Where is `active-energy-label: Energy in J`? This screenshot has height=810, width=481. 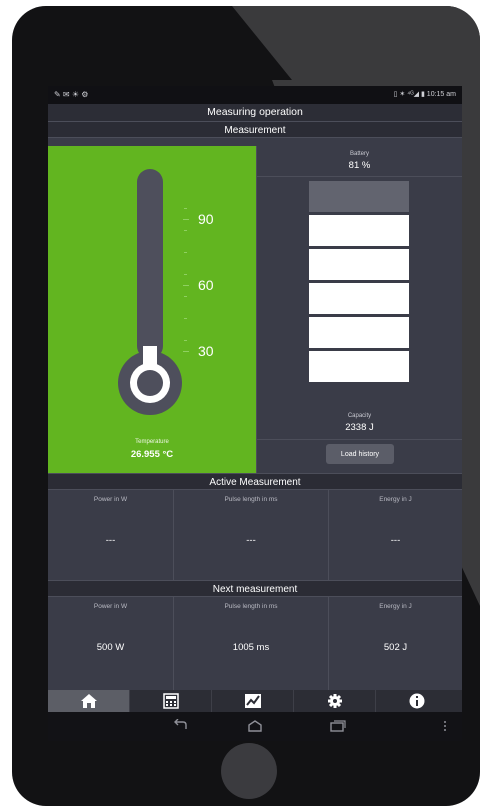
active-energy-label: Energy in J is located at coordinates (395, 499).